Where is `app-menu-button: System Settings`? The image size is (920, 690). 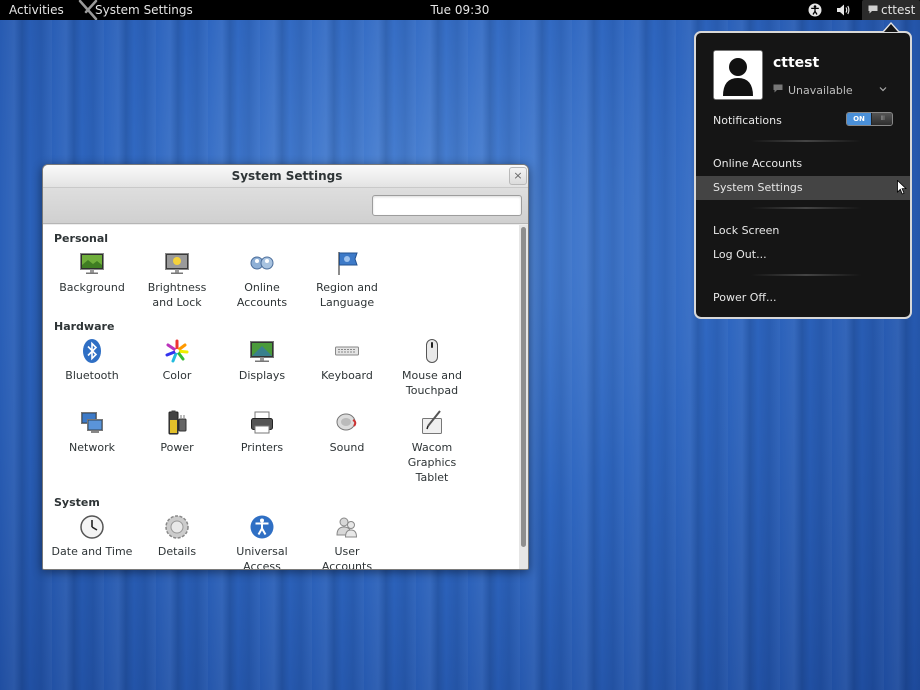 app-menu-button: System Settings is located at coordinates (144, 10).